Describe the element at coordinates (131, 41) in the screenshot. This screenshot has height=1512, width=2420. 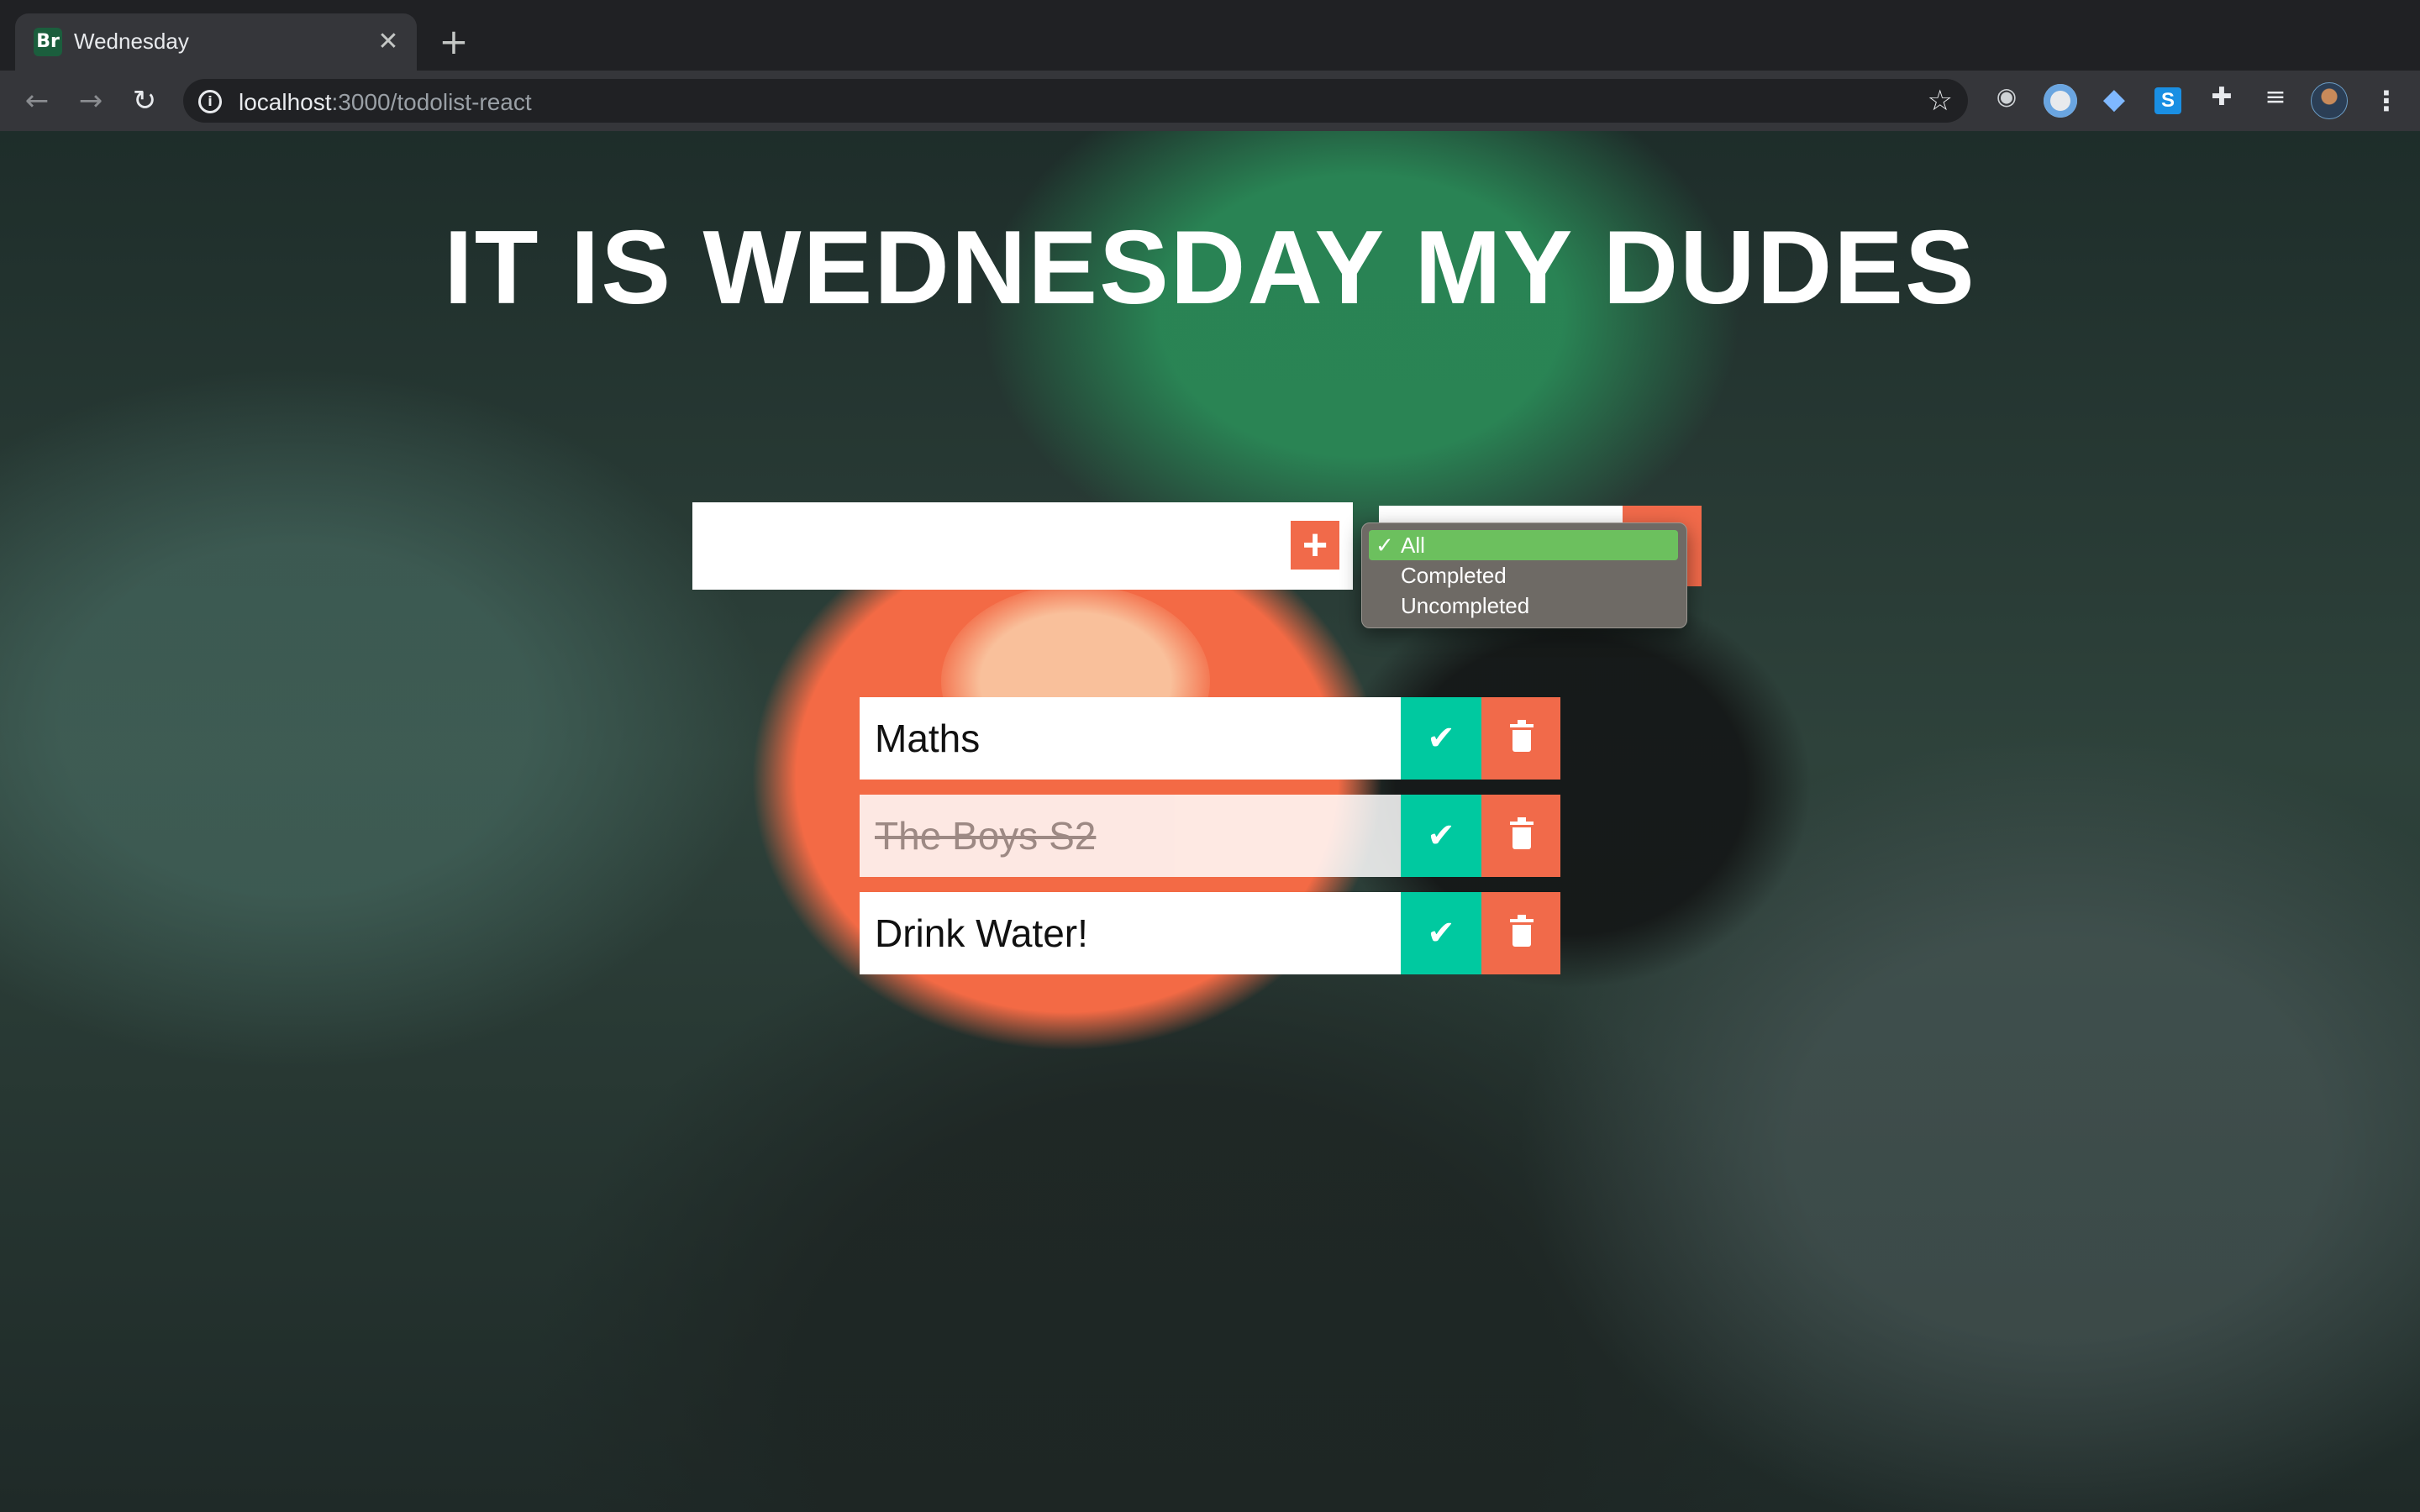
I see `tab-title: Wednesday` at that location.